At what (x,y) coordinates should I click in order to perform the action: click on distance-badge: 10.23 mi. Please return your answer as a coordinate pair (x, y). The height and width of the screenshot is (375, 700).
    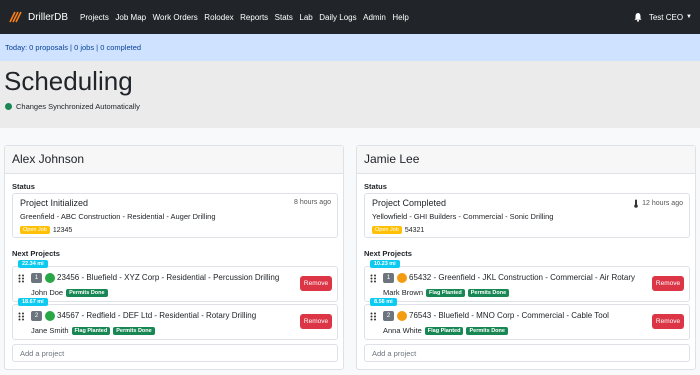
    Looking at the image, I should click on (385, 264).